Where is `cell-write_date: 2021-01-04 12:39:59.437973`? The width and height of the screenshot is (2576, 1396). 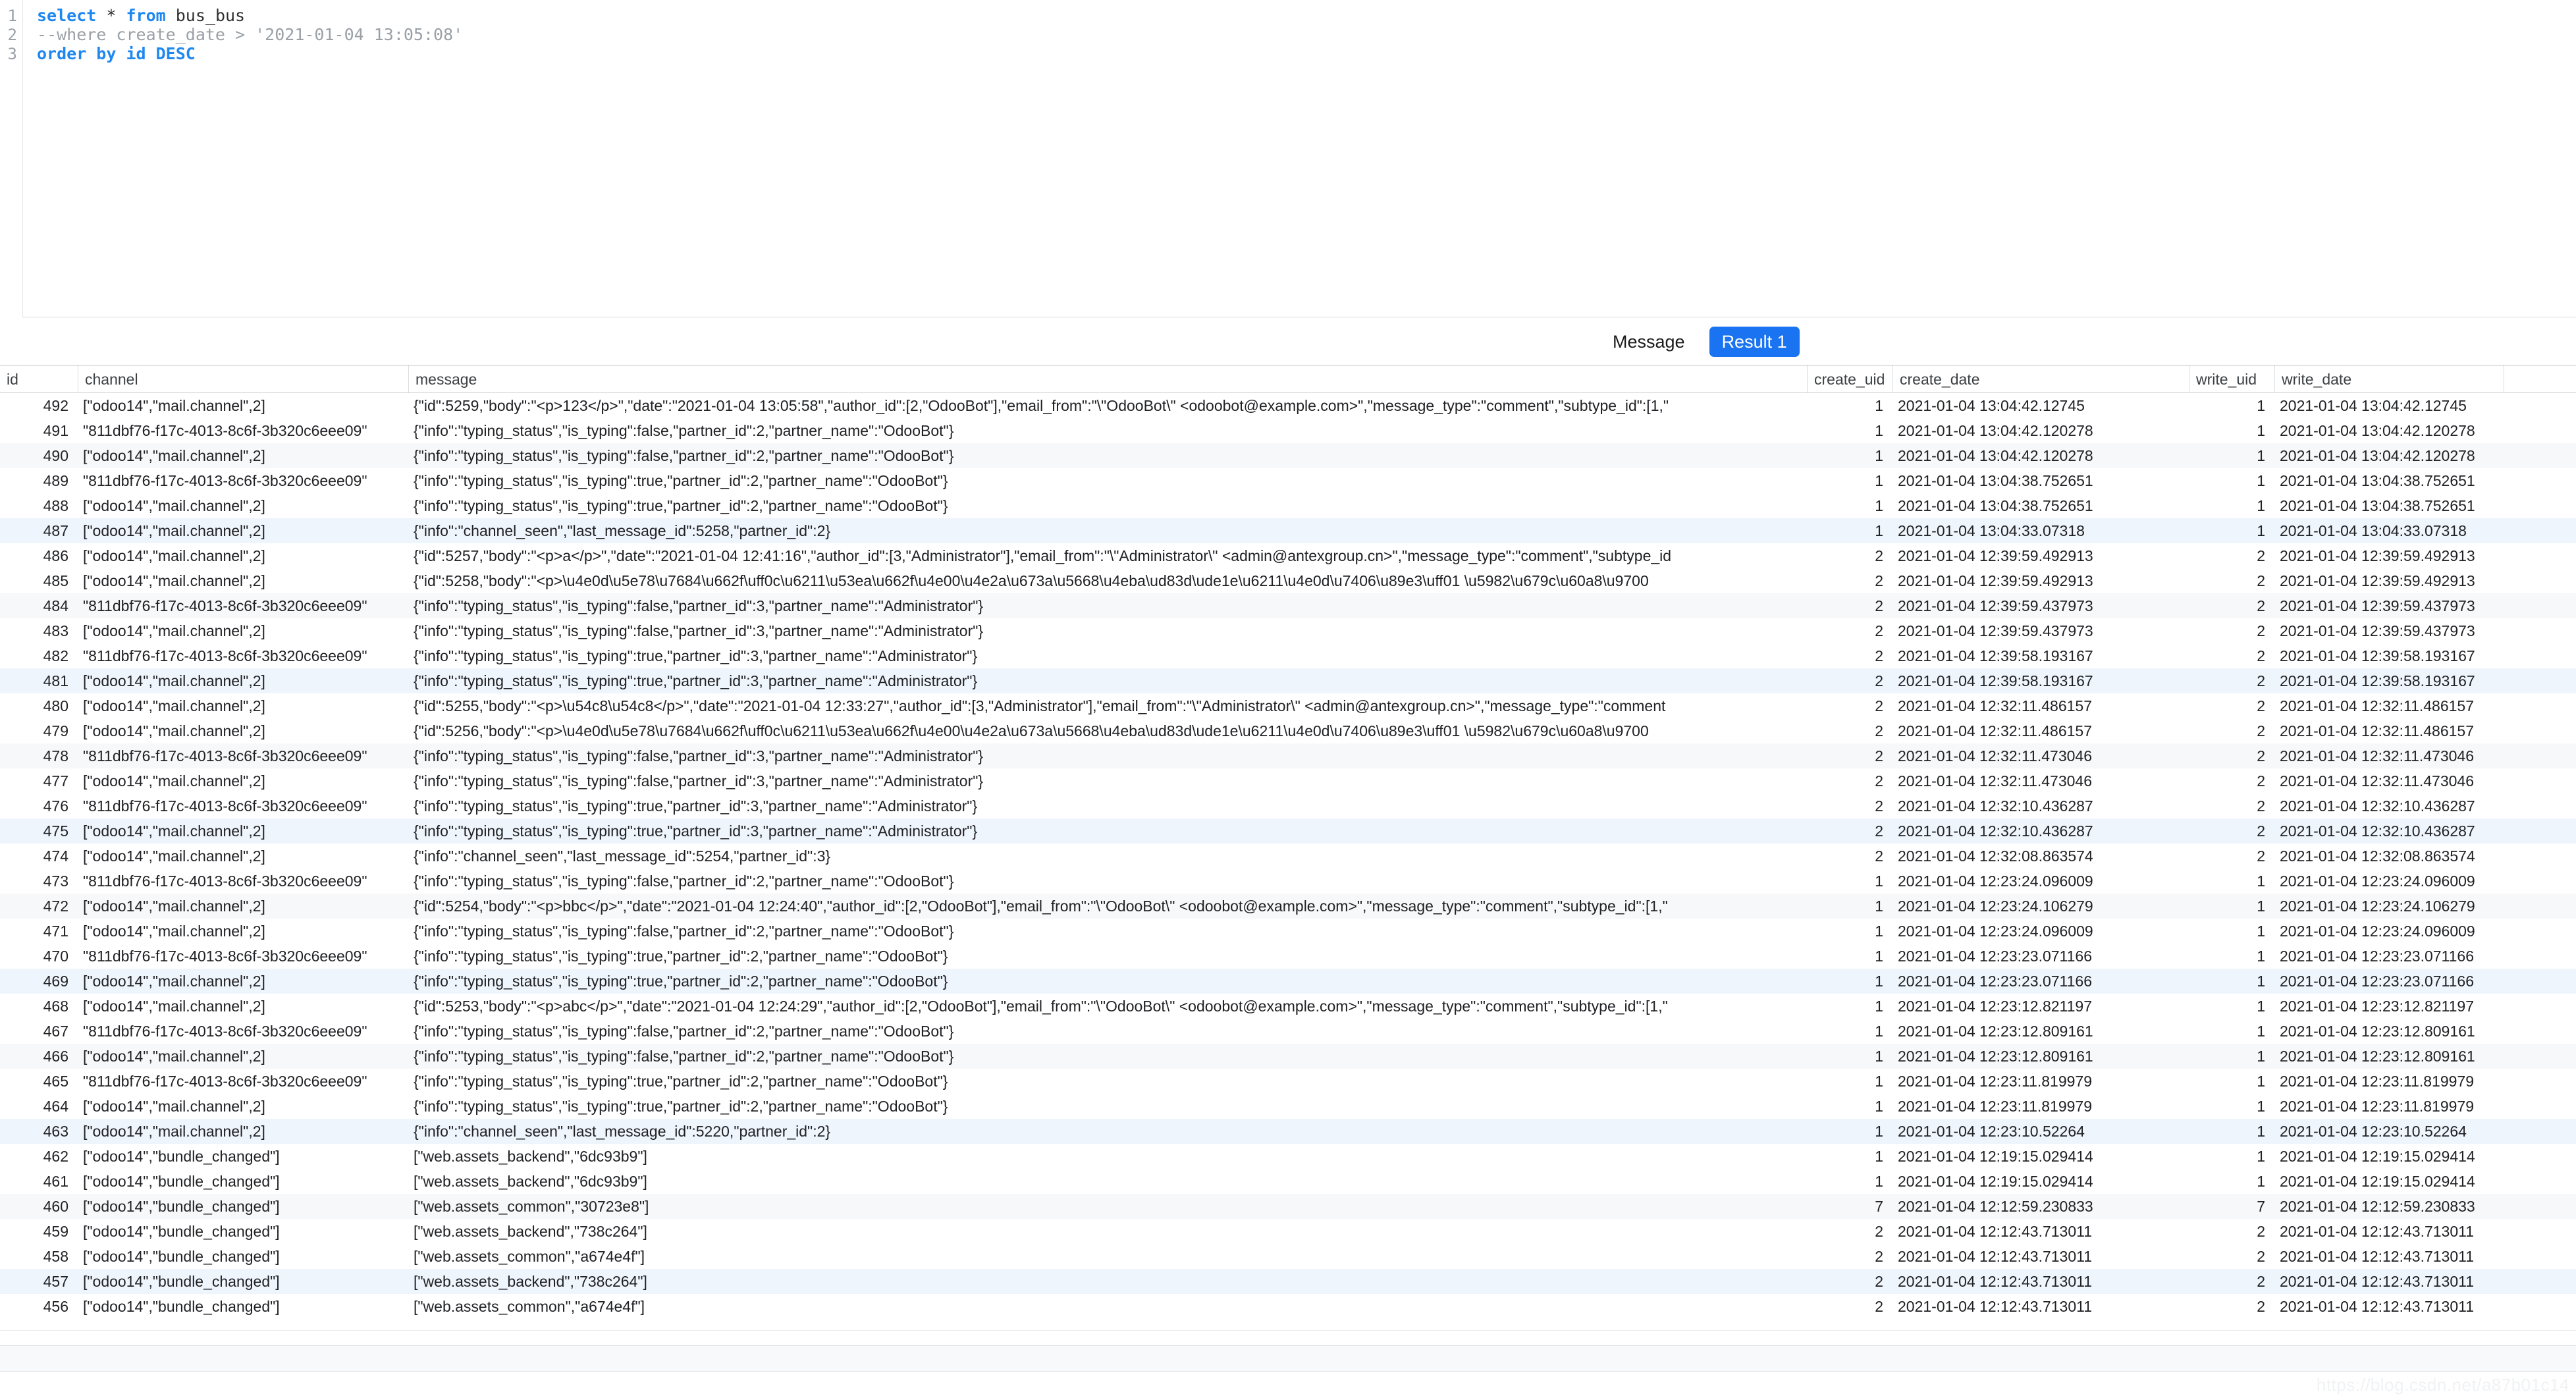
cell-write_date: 2021-01-04 12:39:59.437973 is located at coordinates (2389, 630).